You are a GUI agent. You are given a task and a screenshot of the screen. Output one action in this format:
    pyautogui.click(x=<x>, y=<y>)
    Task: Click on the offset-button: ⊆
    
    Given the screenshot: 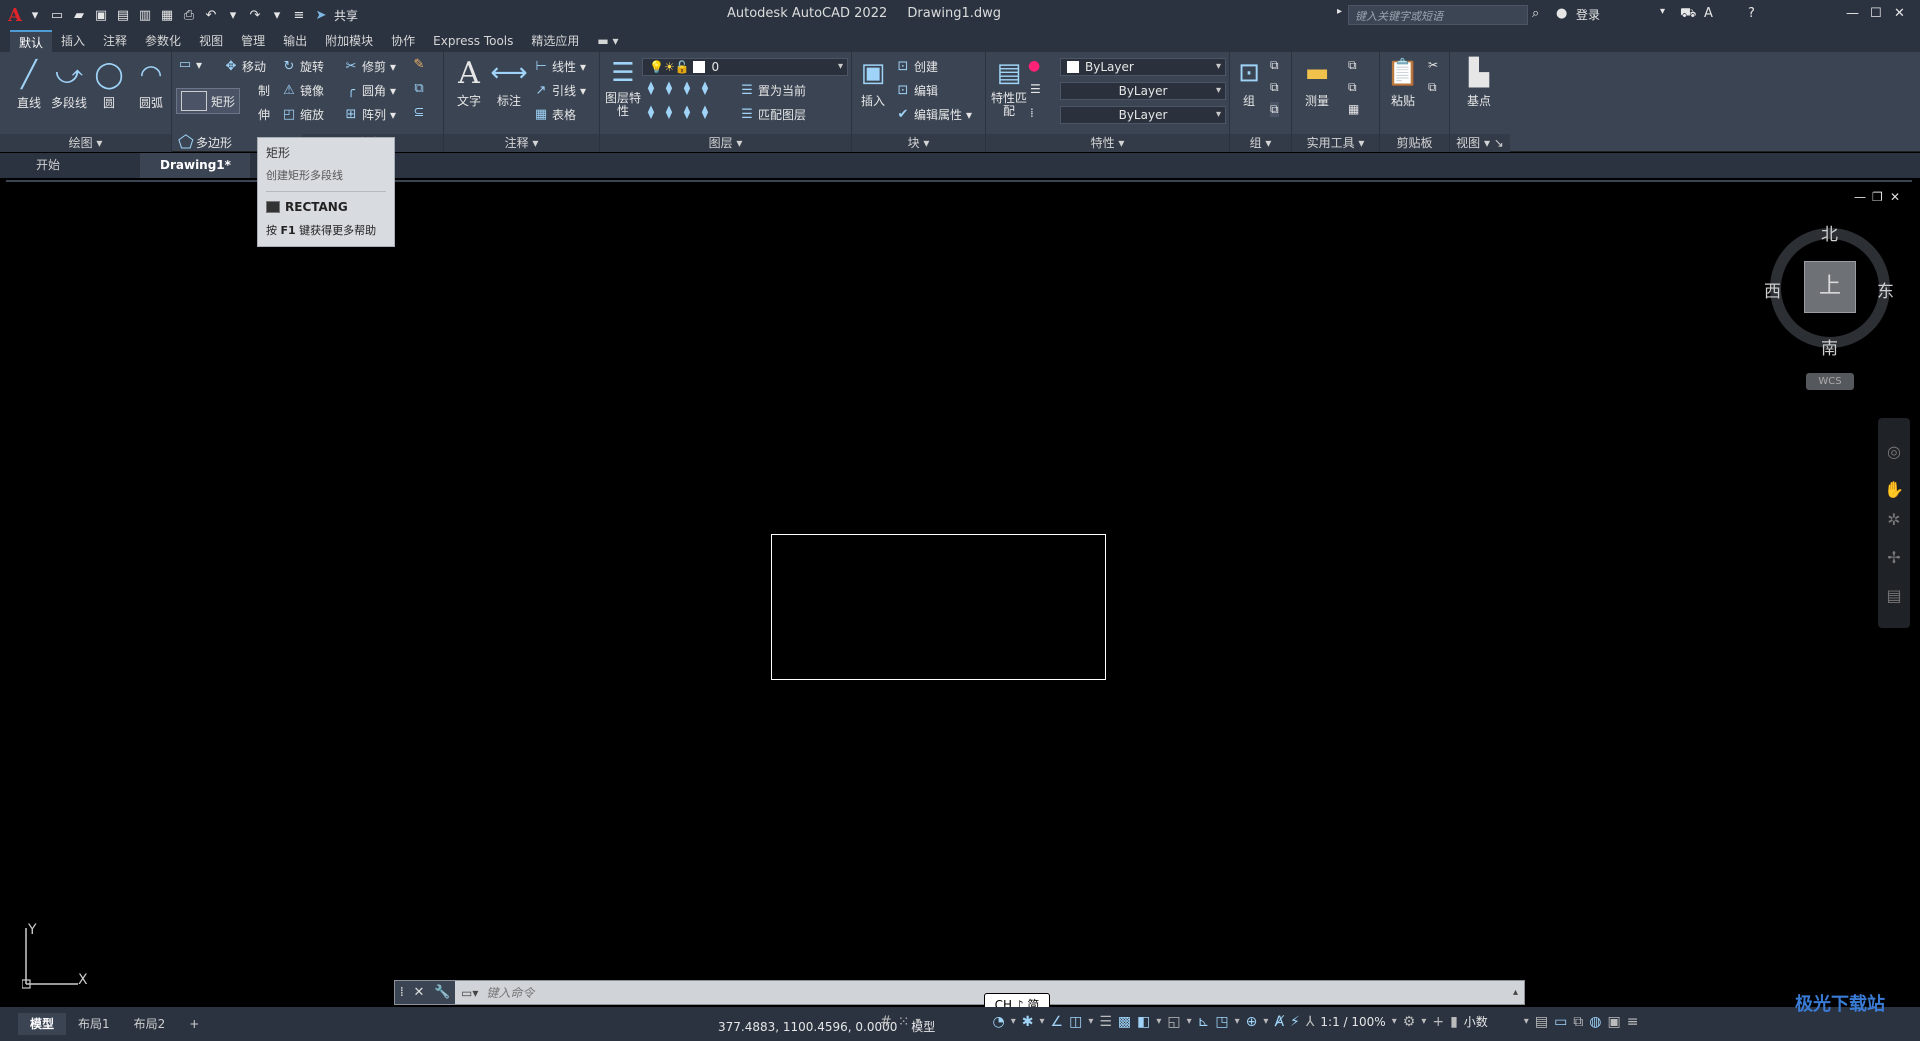 What is the action you would take?
    pyautogui.click(x=419, y=113)
    